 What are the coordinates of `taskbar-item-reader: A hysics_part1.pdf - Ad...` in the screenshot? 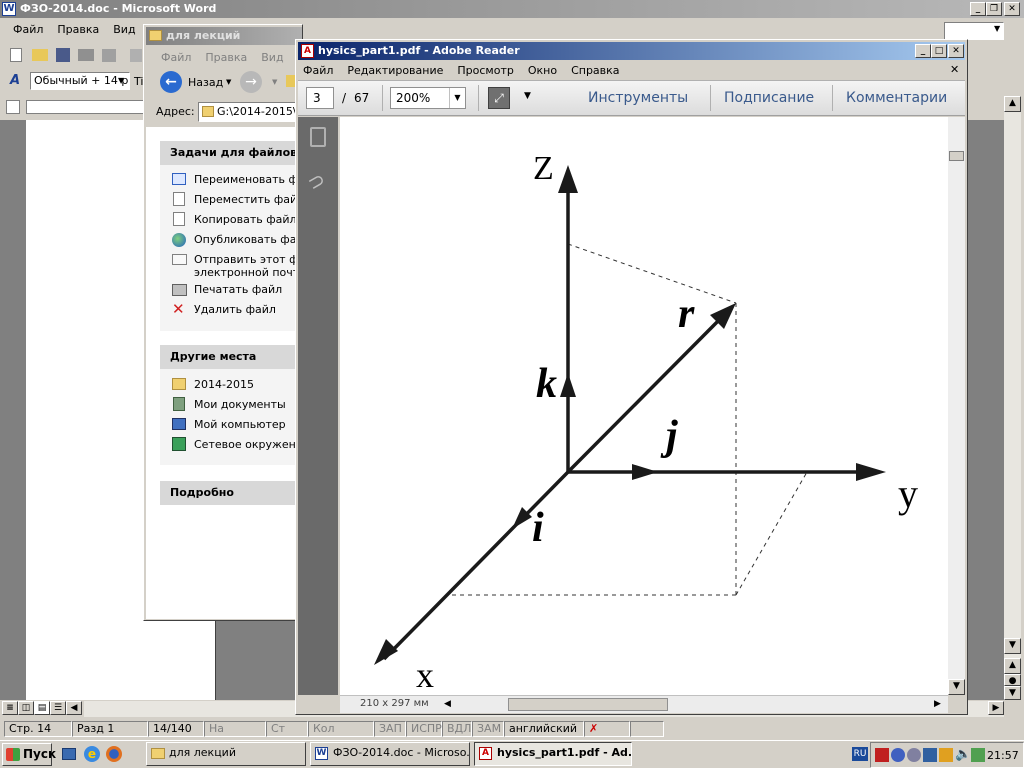 It's located at (553, 754).